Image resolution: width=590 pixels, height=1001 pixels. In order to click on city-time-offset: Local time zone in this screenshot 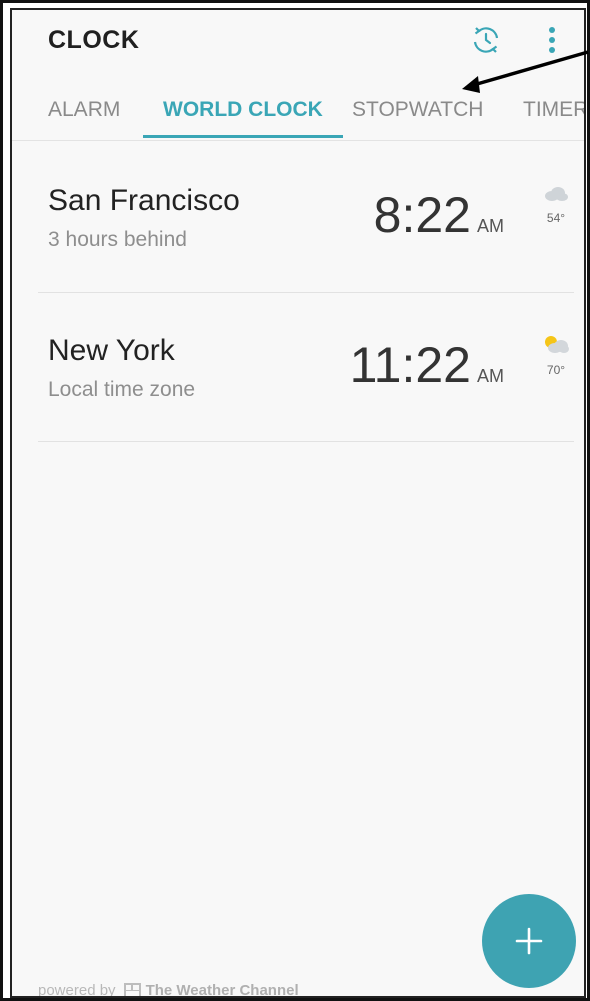, I will do `click(122, 389)`.